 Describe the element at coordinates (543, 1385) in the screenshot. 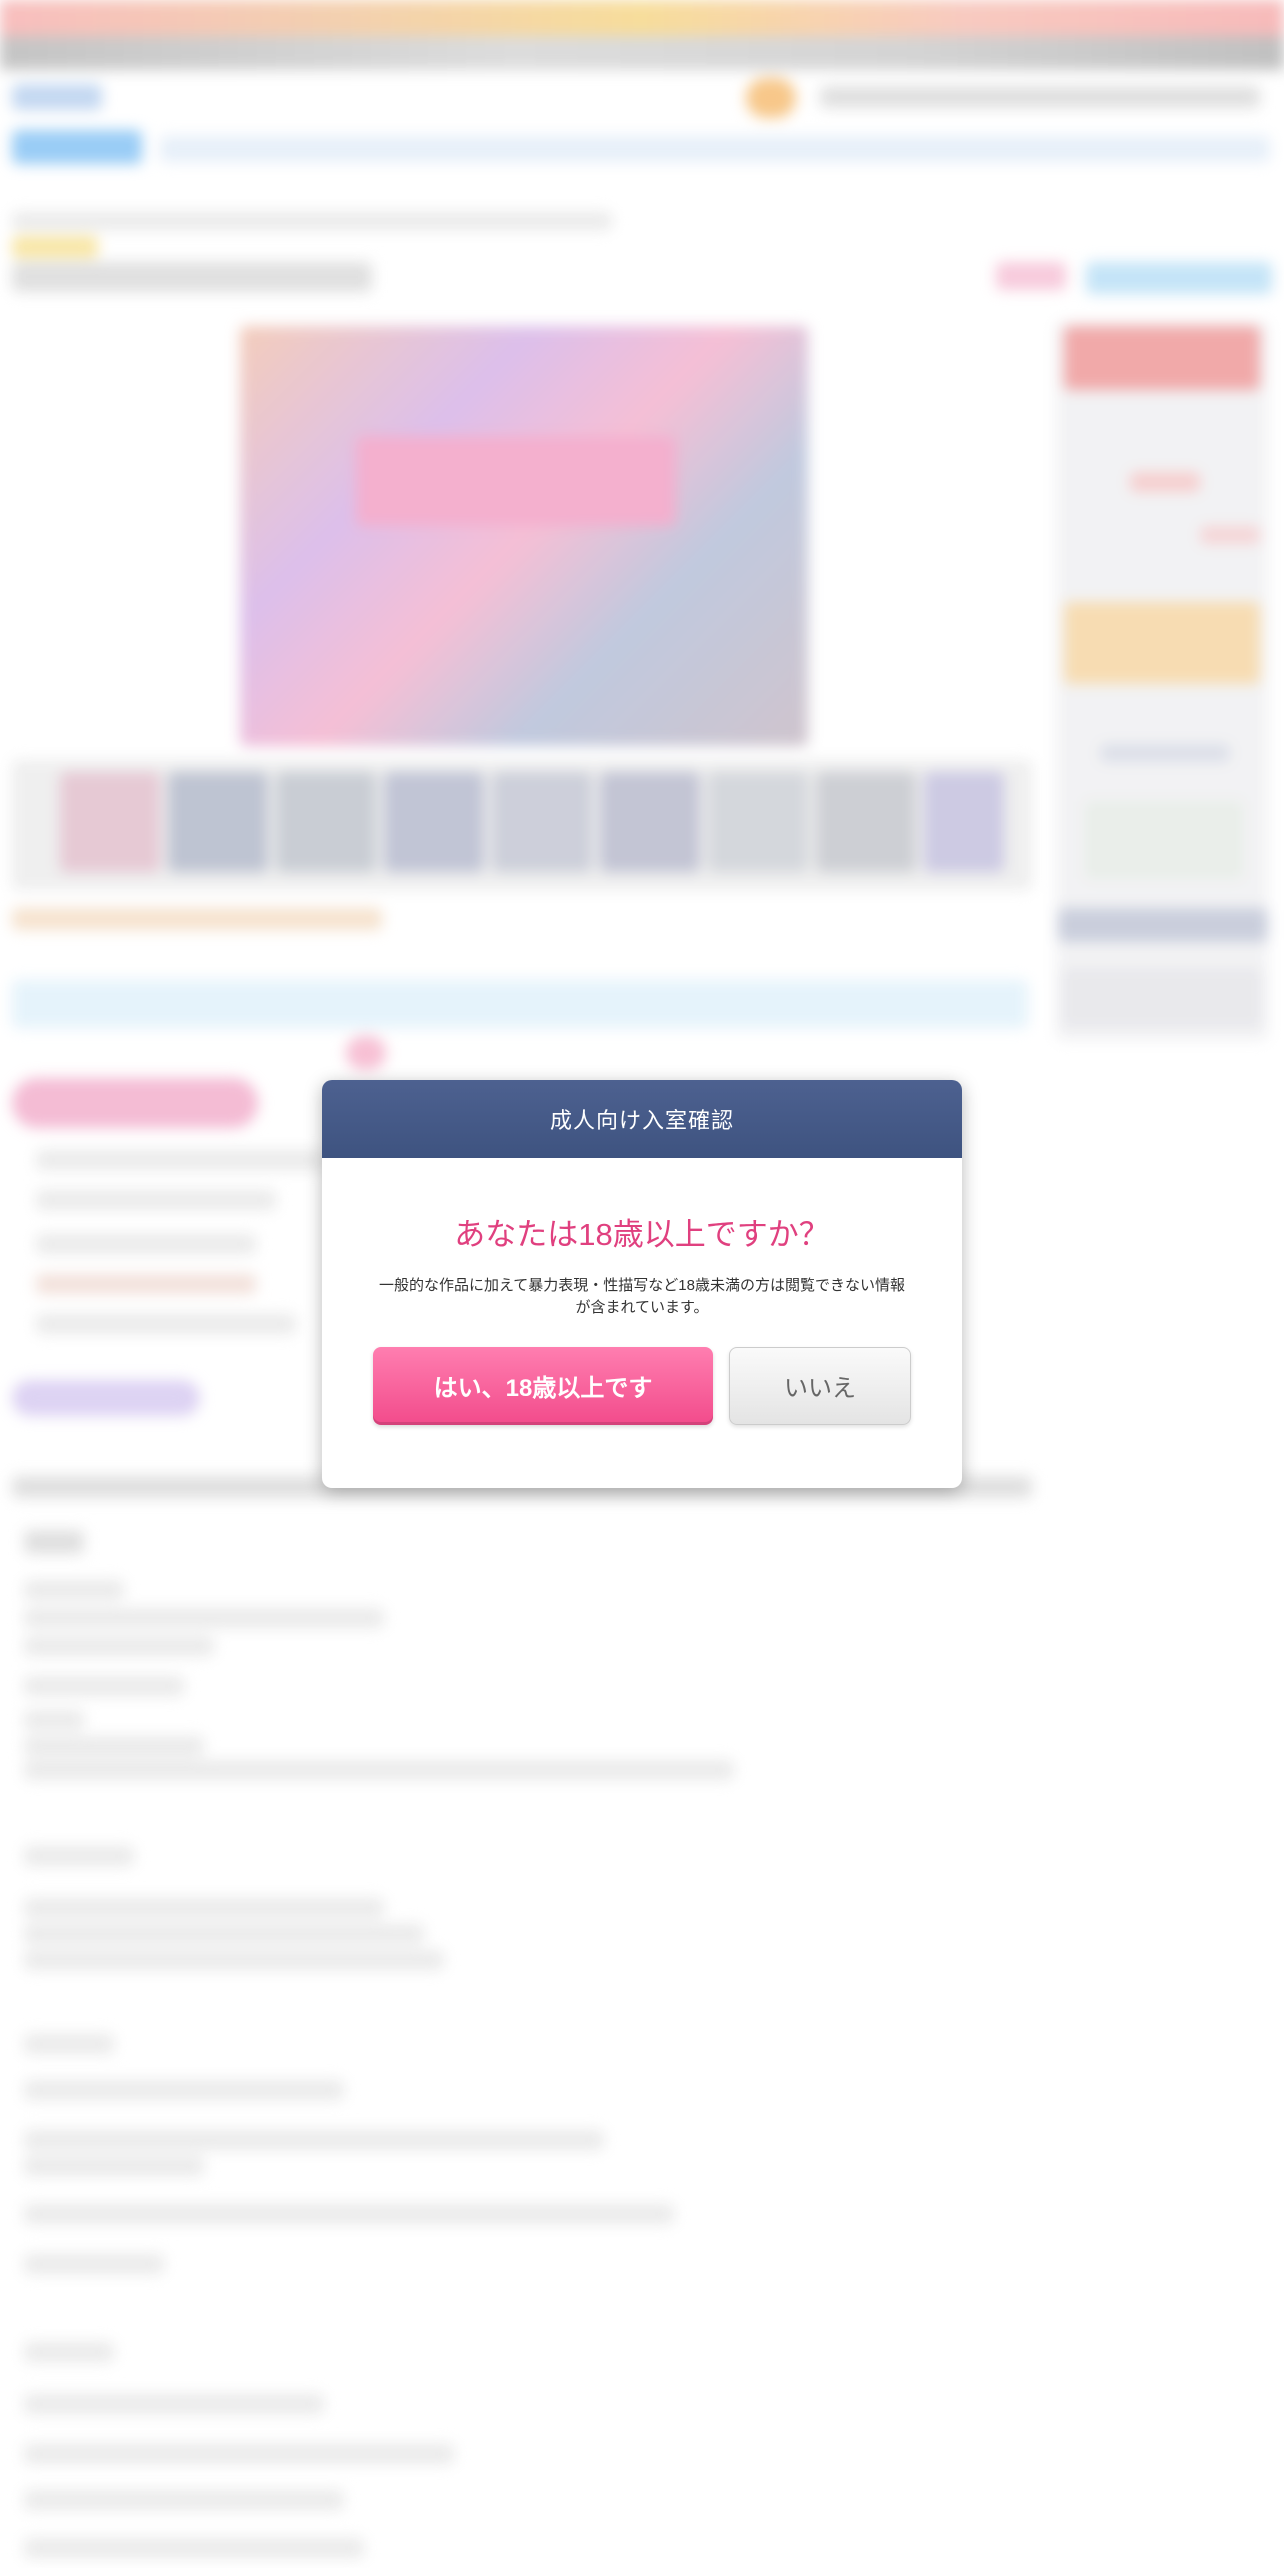

I see `confirm-adult-button: はい、18歳以上です` at that location.